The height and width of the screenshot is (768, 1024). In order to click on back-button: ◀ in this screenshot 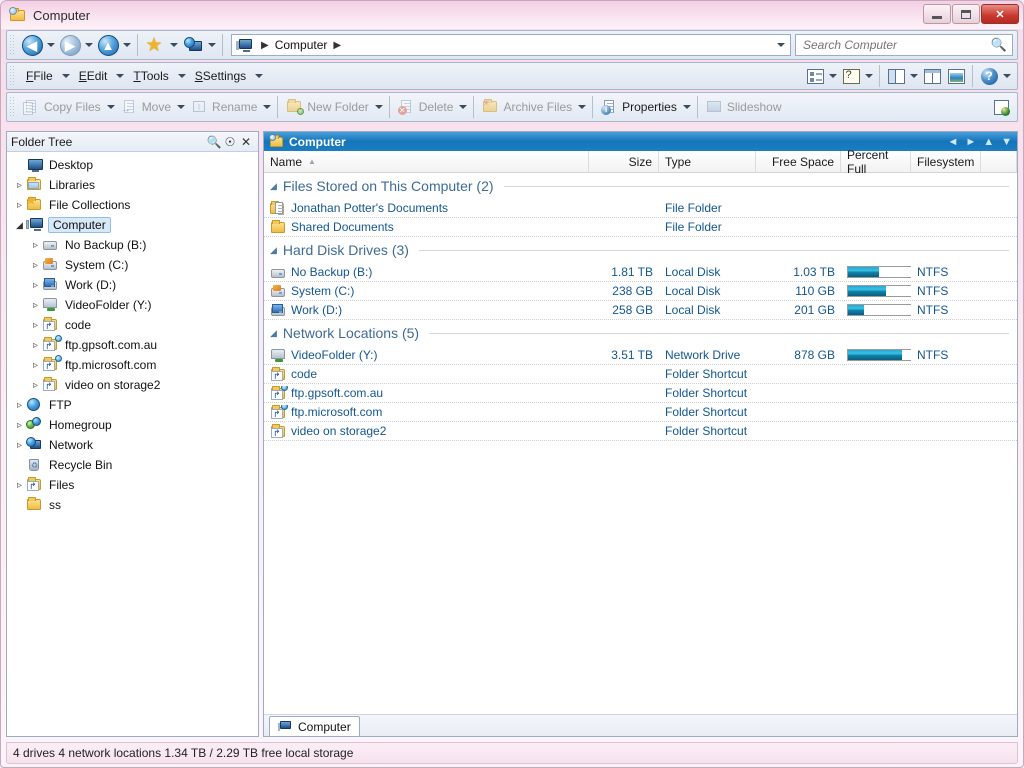, I will do `click(32, 45)`.